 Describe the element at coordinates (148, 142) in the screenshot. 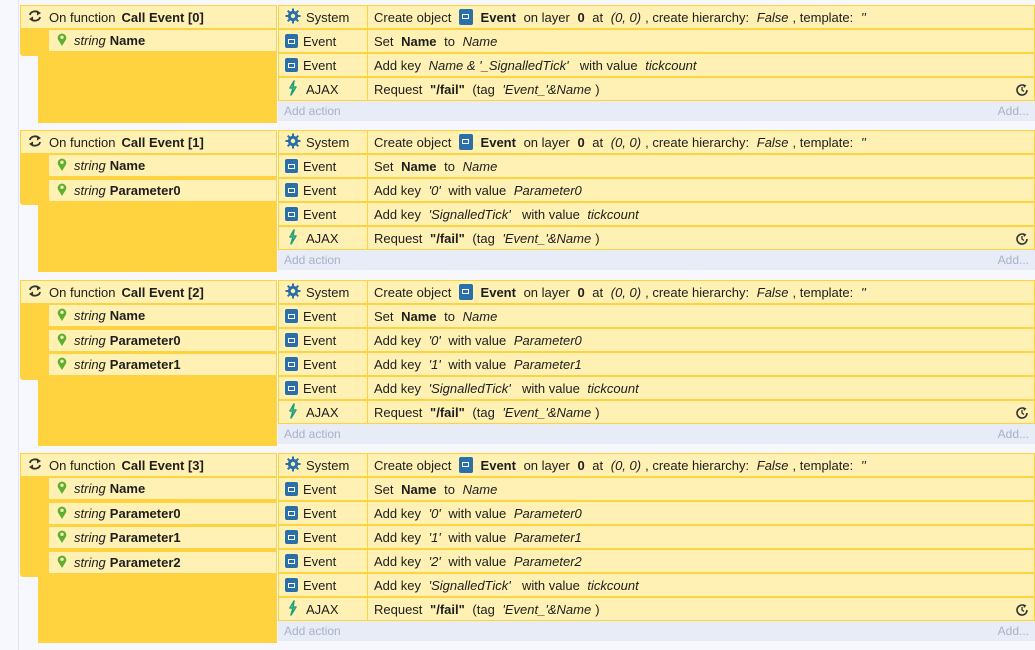

I see `condition-row: On function Call Event [1]` at that location.